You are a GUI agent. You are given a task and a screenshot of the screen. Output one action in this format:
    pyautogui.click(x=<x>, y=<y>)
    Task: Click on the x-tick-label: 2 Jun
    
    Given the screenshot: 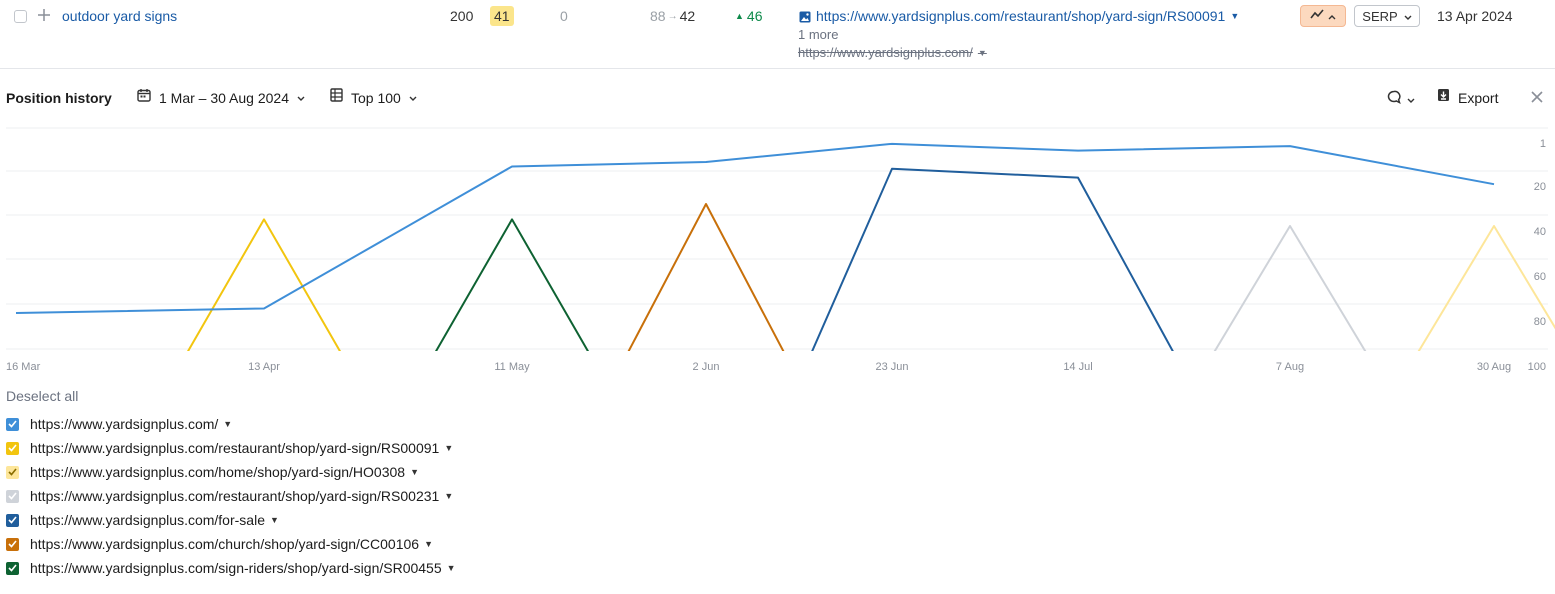 What is the action you would take?
    pyautogui.click(x=706, y=367)
    